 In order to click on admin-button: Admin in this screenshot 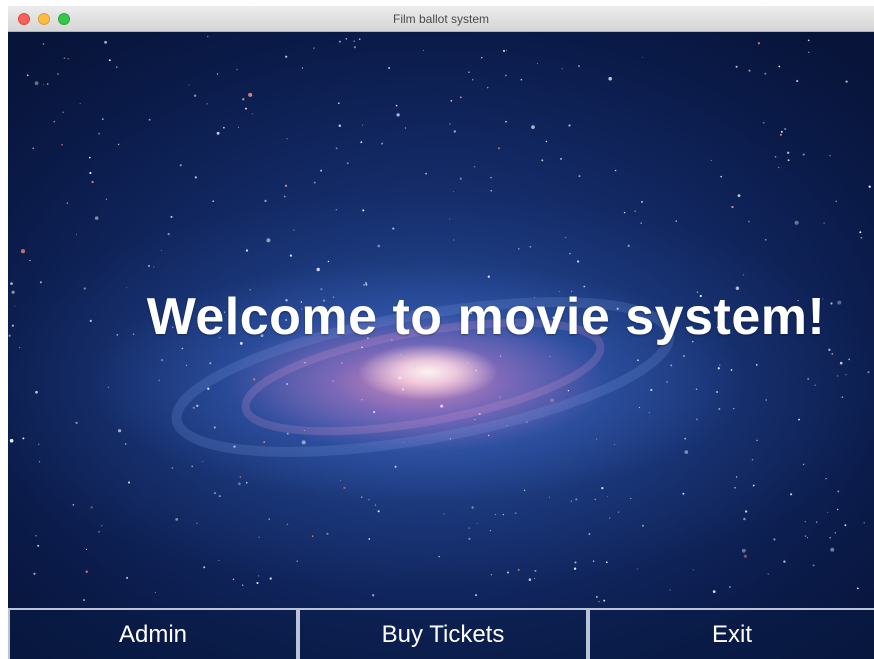, I will do `click(153, 633)`.